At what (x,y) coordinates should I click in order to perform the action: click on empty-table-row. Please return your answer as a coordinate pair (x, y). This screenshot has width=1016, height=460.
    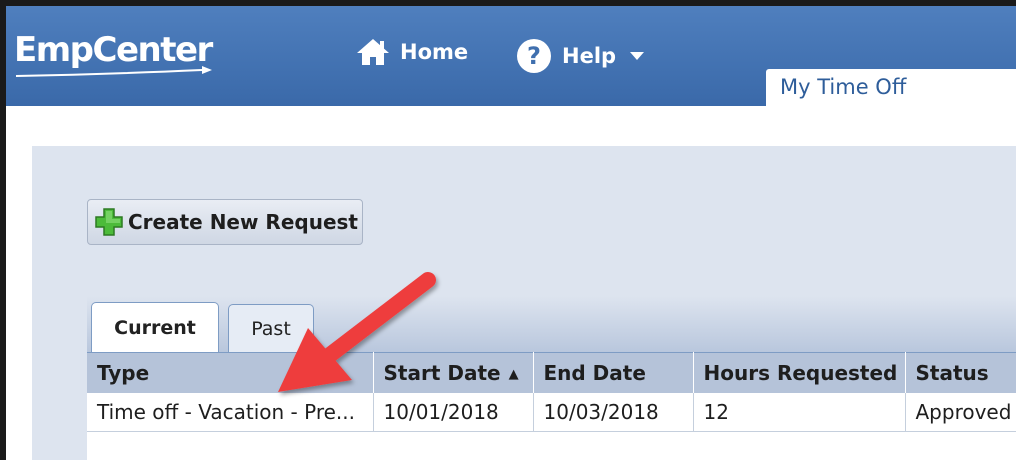
    Looking at the image, I should click on (551, 446).